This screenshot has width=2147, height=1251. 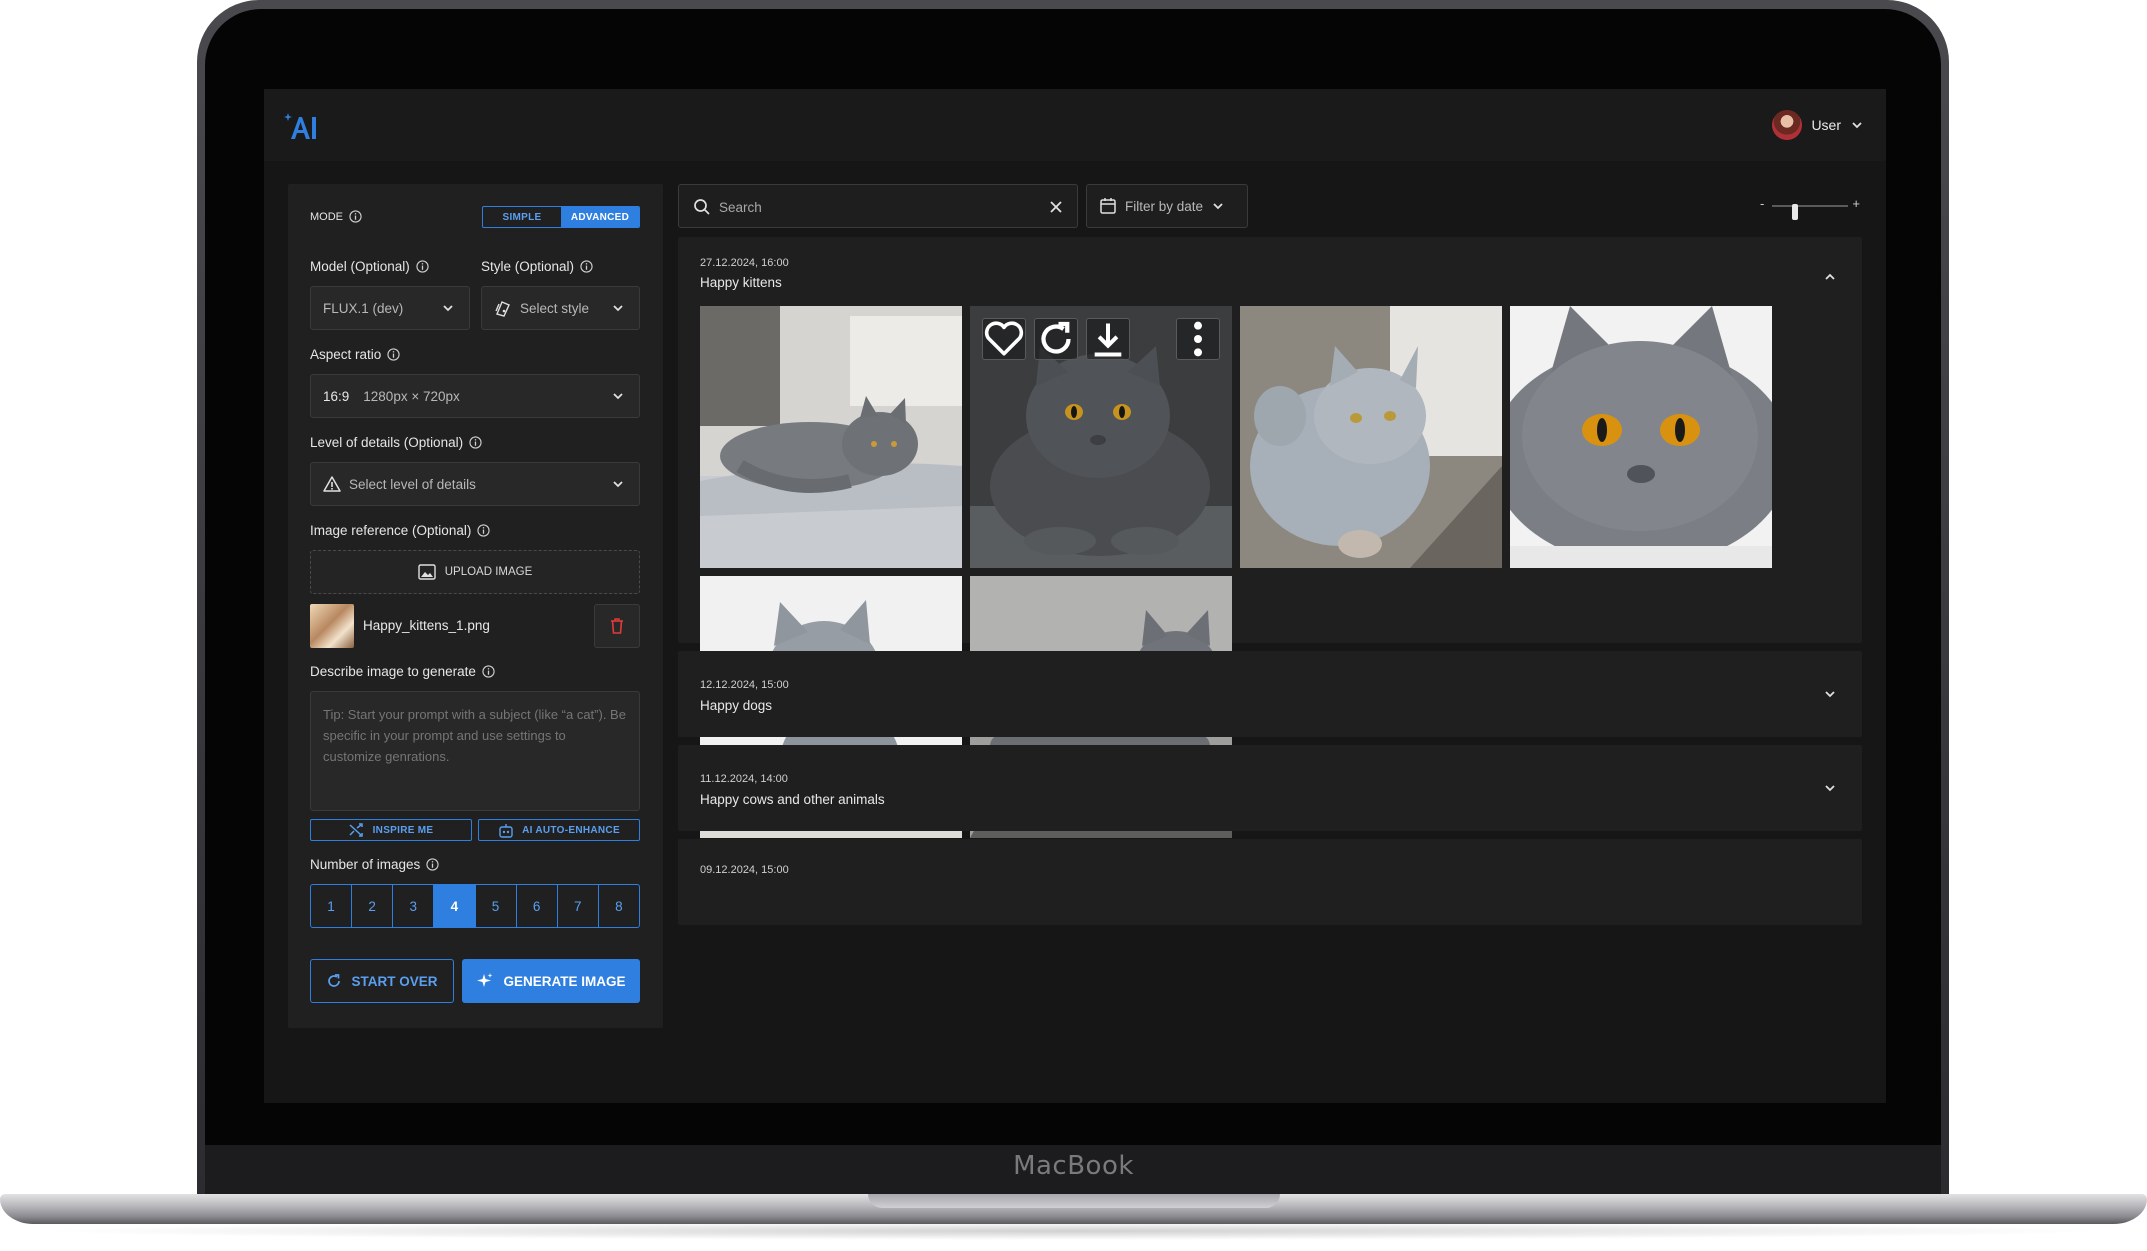 What do you see at coordinates (617, 626) in the screenshot?
I see `delete-file-button` at bounding box center [617, 626].